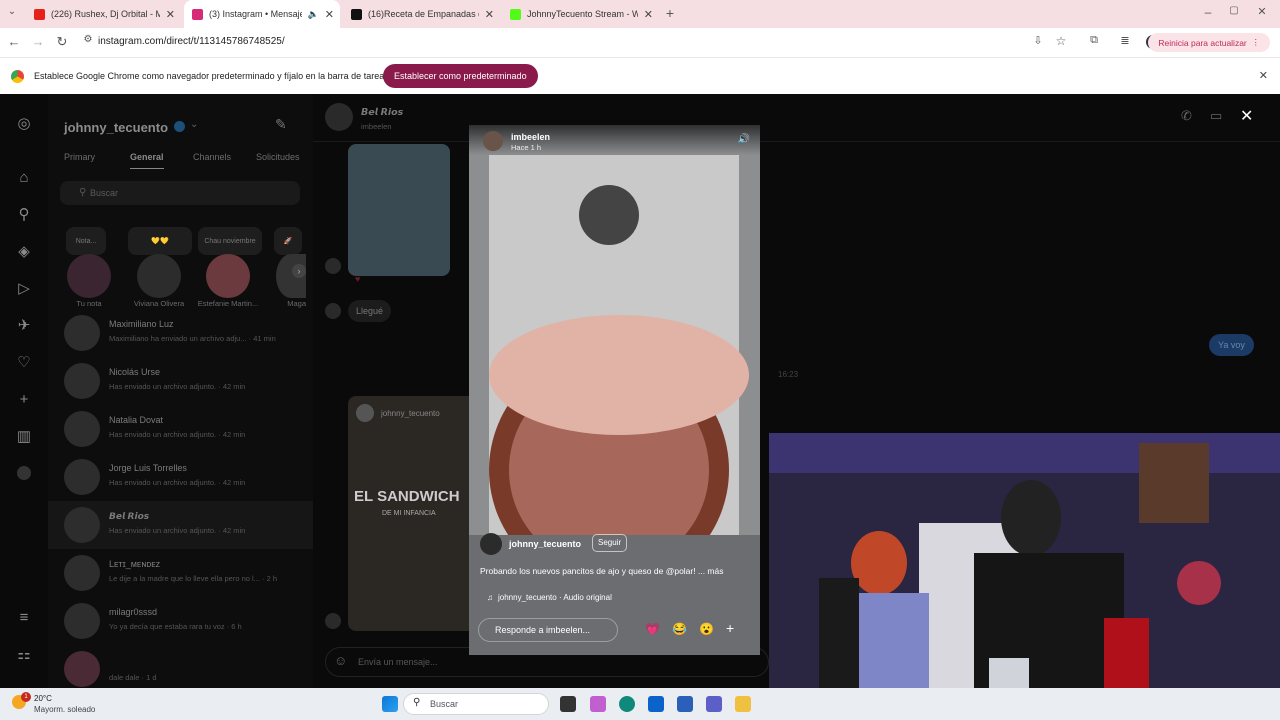  I want to click on note-bubble: Chau noviembre, so click(230, 241).